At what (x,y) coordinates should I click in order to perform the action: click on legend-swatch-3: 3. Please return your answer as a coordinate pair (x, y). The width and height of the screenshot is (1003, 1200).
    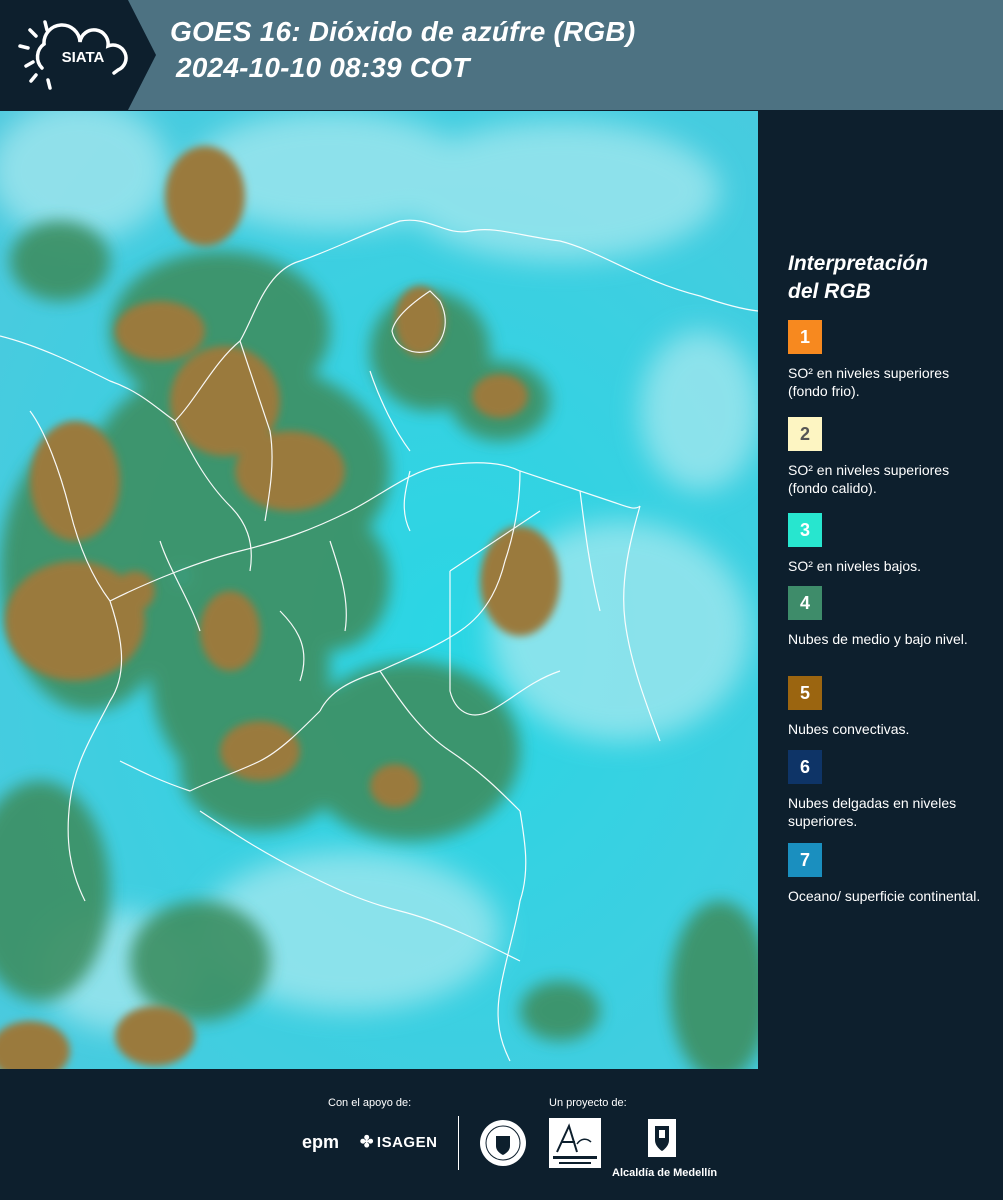
    Looking at the image, I should click on (805, 530).